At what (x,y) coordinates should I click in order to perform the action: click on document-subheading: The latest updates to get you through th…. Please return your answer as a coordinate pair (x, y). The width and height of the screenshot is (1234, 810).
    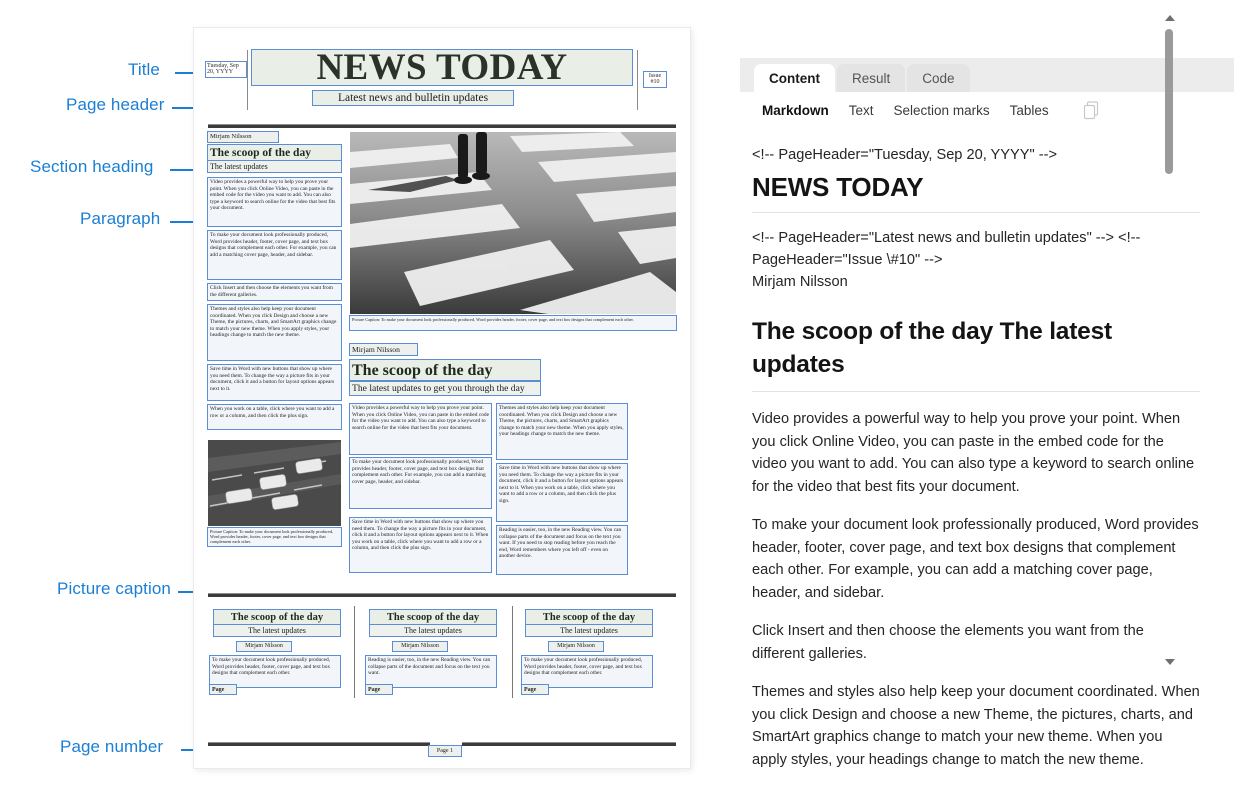
    Looking at the image, I should click on (445, 388).